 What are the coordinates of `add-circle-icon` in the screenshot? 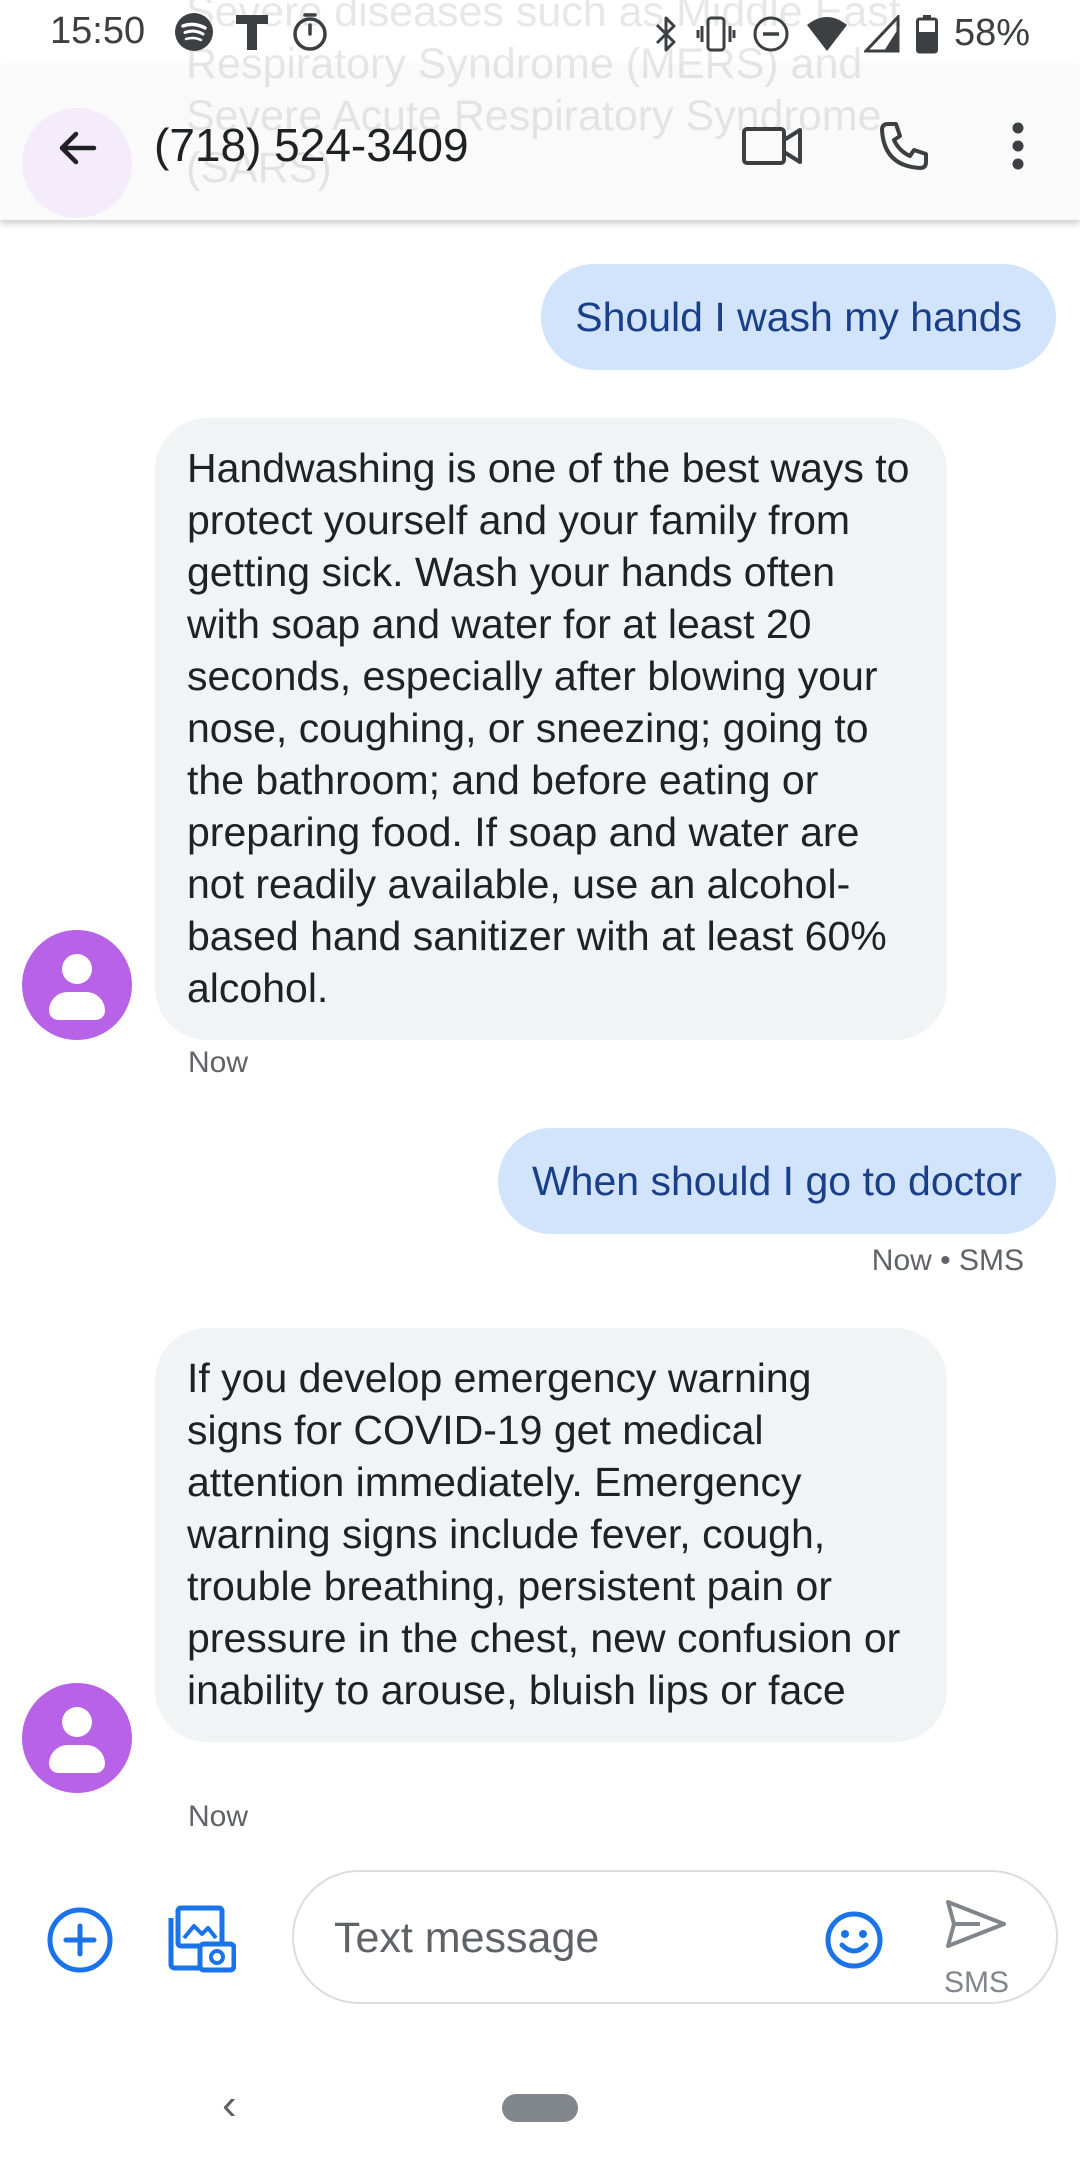 It's located at (80, 1940).